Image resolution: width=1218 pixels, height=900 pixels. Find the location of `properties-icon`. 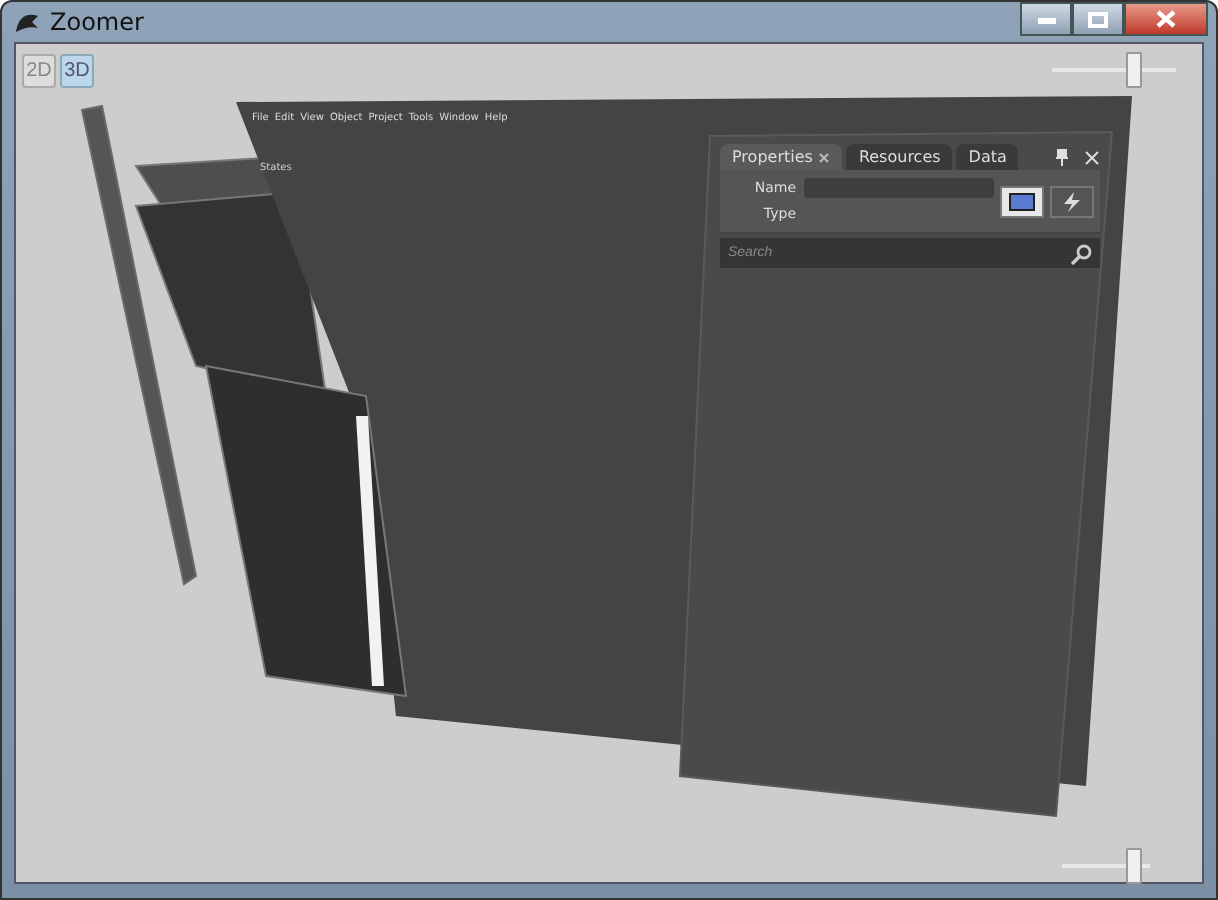

properties-icon is located at coordinates (1022, 201).